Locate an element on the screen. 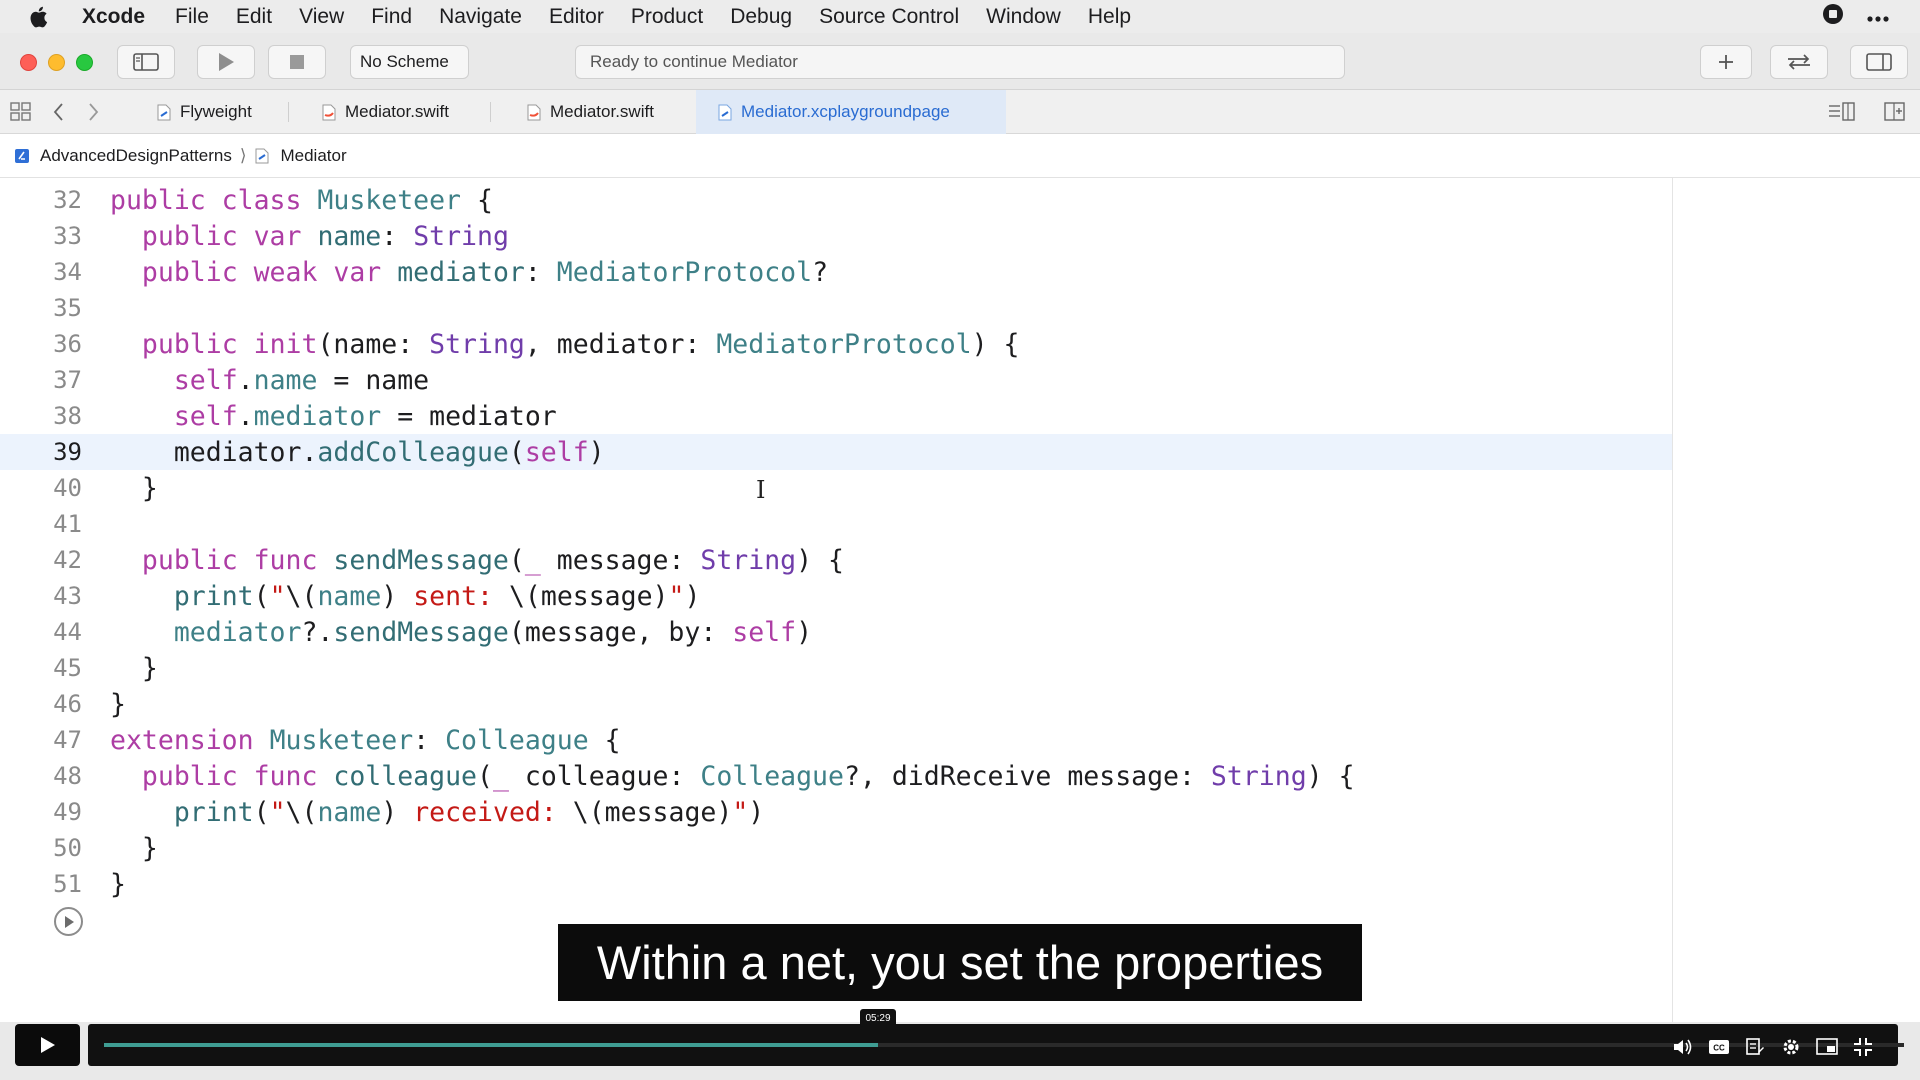 The height and width of the screenshot is (1080, 1920). library-button is located at coordinates (1726, 62).